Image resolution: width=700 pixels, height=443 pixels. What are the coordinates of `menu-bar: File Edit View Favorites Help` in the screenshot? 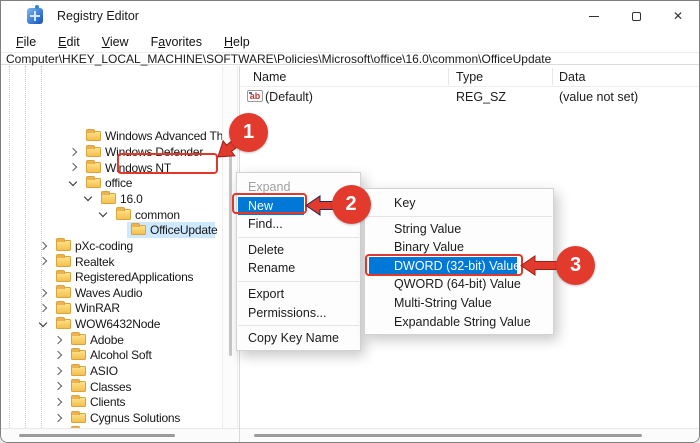 It's located at (350, 41).